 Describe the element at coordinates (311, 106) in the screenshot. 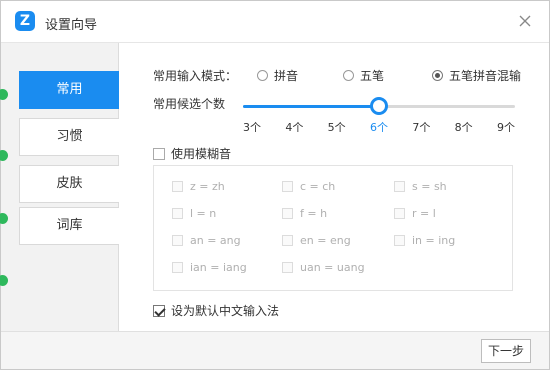

I see `slider-fill` at that location.